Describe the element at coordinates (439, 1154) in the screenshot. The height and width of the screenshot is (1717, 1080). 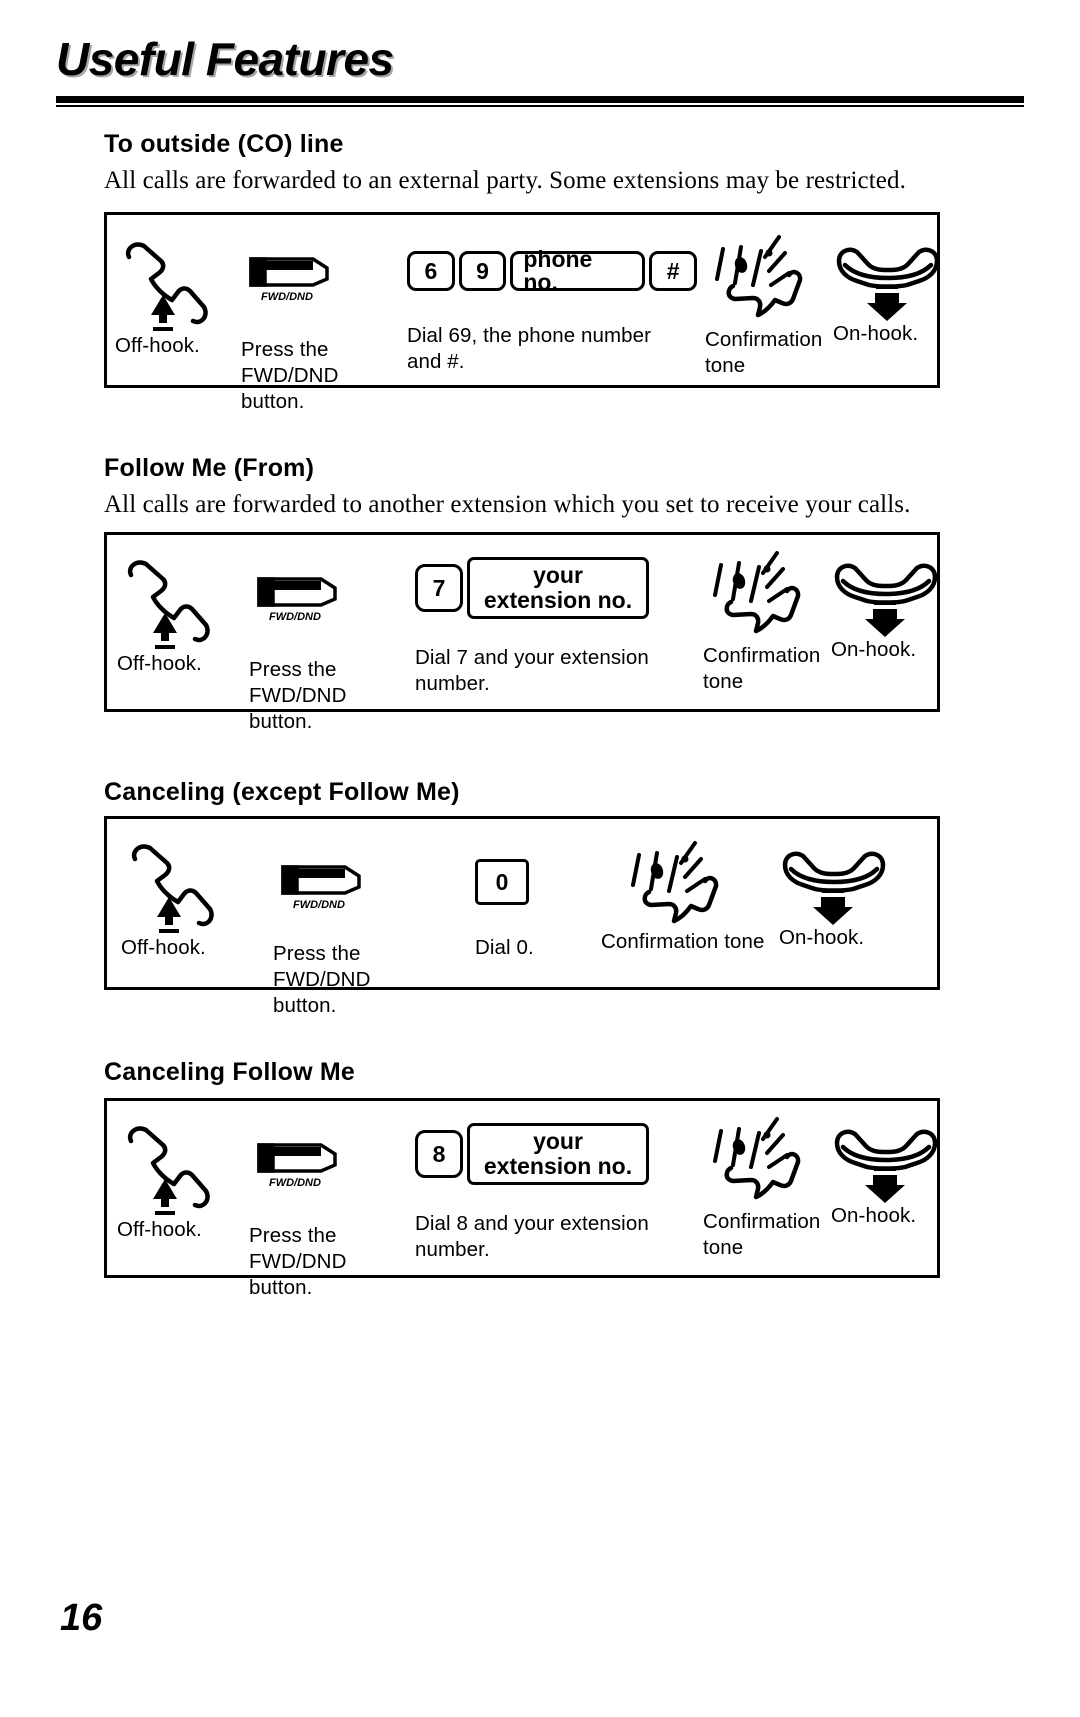
I see `key-8: 8` at that location.